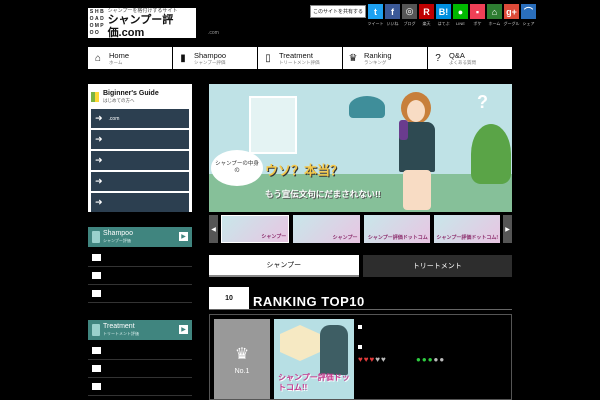 This screenshot has width=600, height=400. What do you see at coordinates (309, 301) in the screenshot?
I see `ranking-title: RANKING TOP10` at bounding box center [309, 301].